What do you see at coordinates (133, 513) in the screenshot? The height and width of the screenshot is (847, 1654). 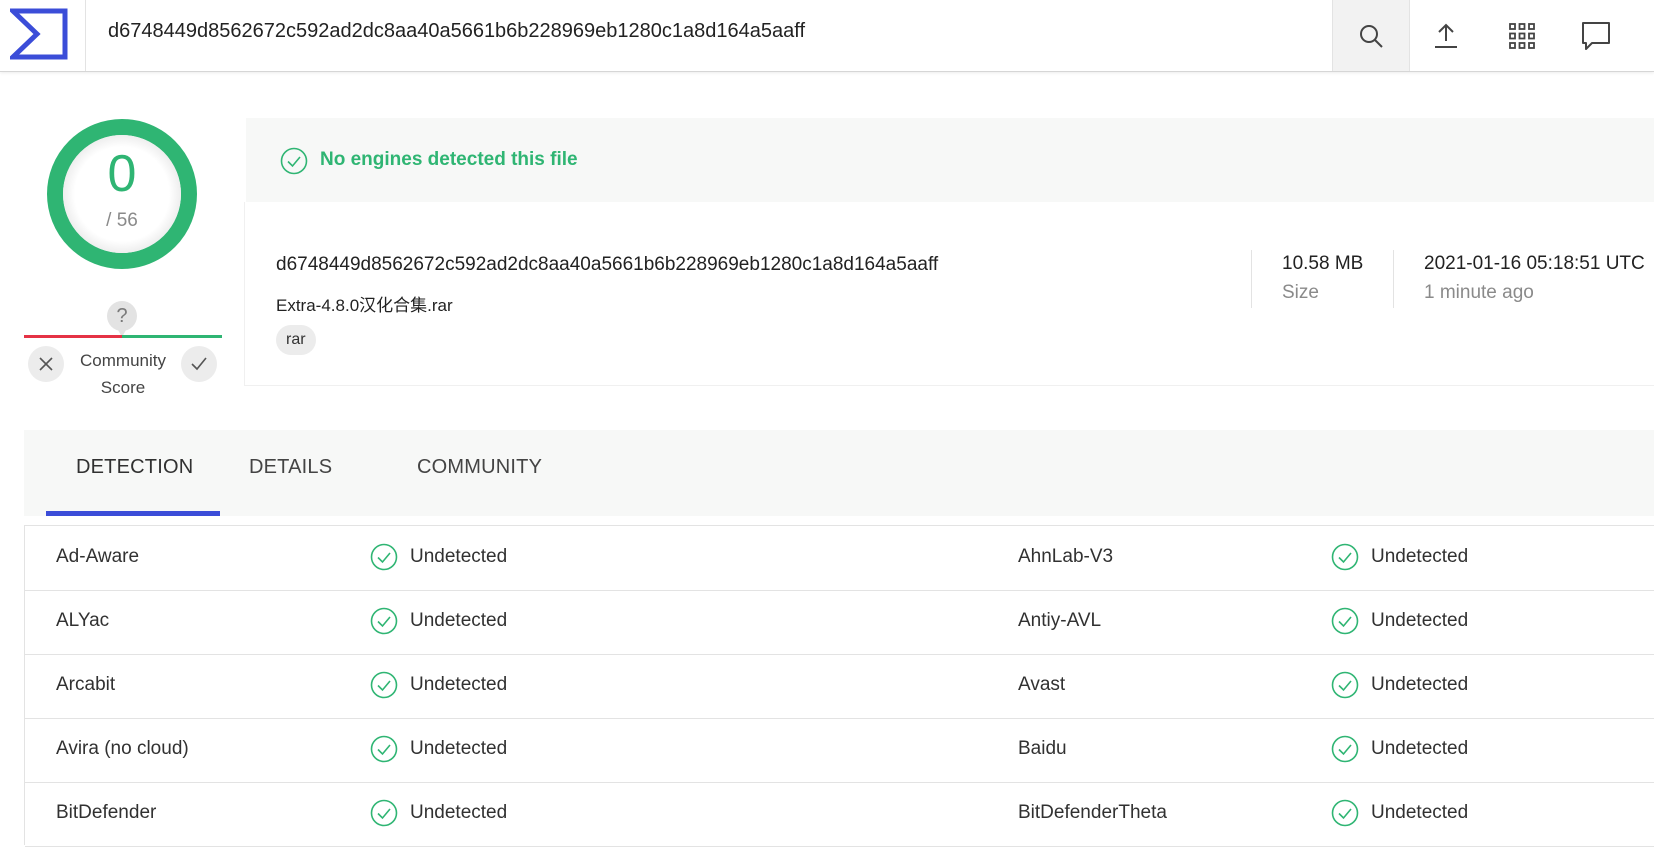 I see `active-tab-indicator` at bounding box center [133, 513].